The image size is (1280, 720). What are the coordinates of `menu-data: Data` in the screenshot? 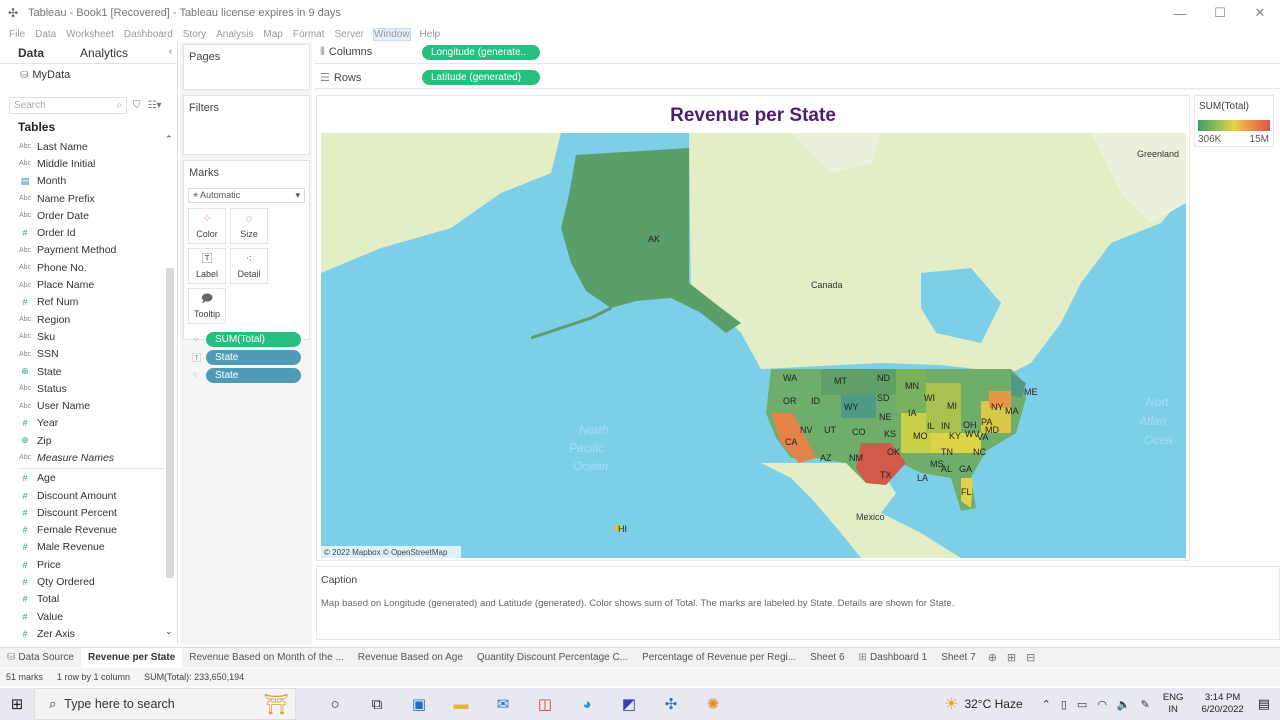 It's located at (45, 34).